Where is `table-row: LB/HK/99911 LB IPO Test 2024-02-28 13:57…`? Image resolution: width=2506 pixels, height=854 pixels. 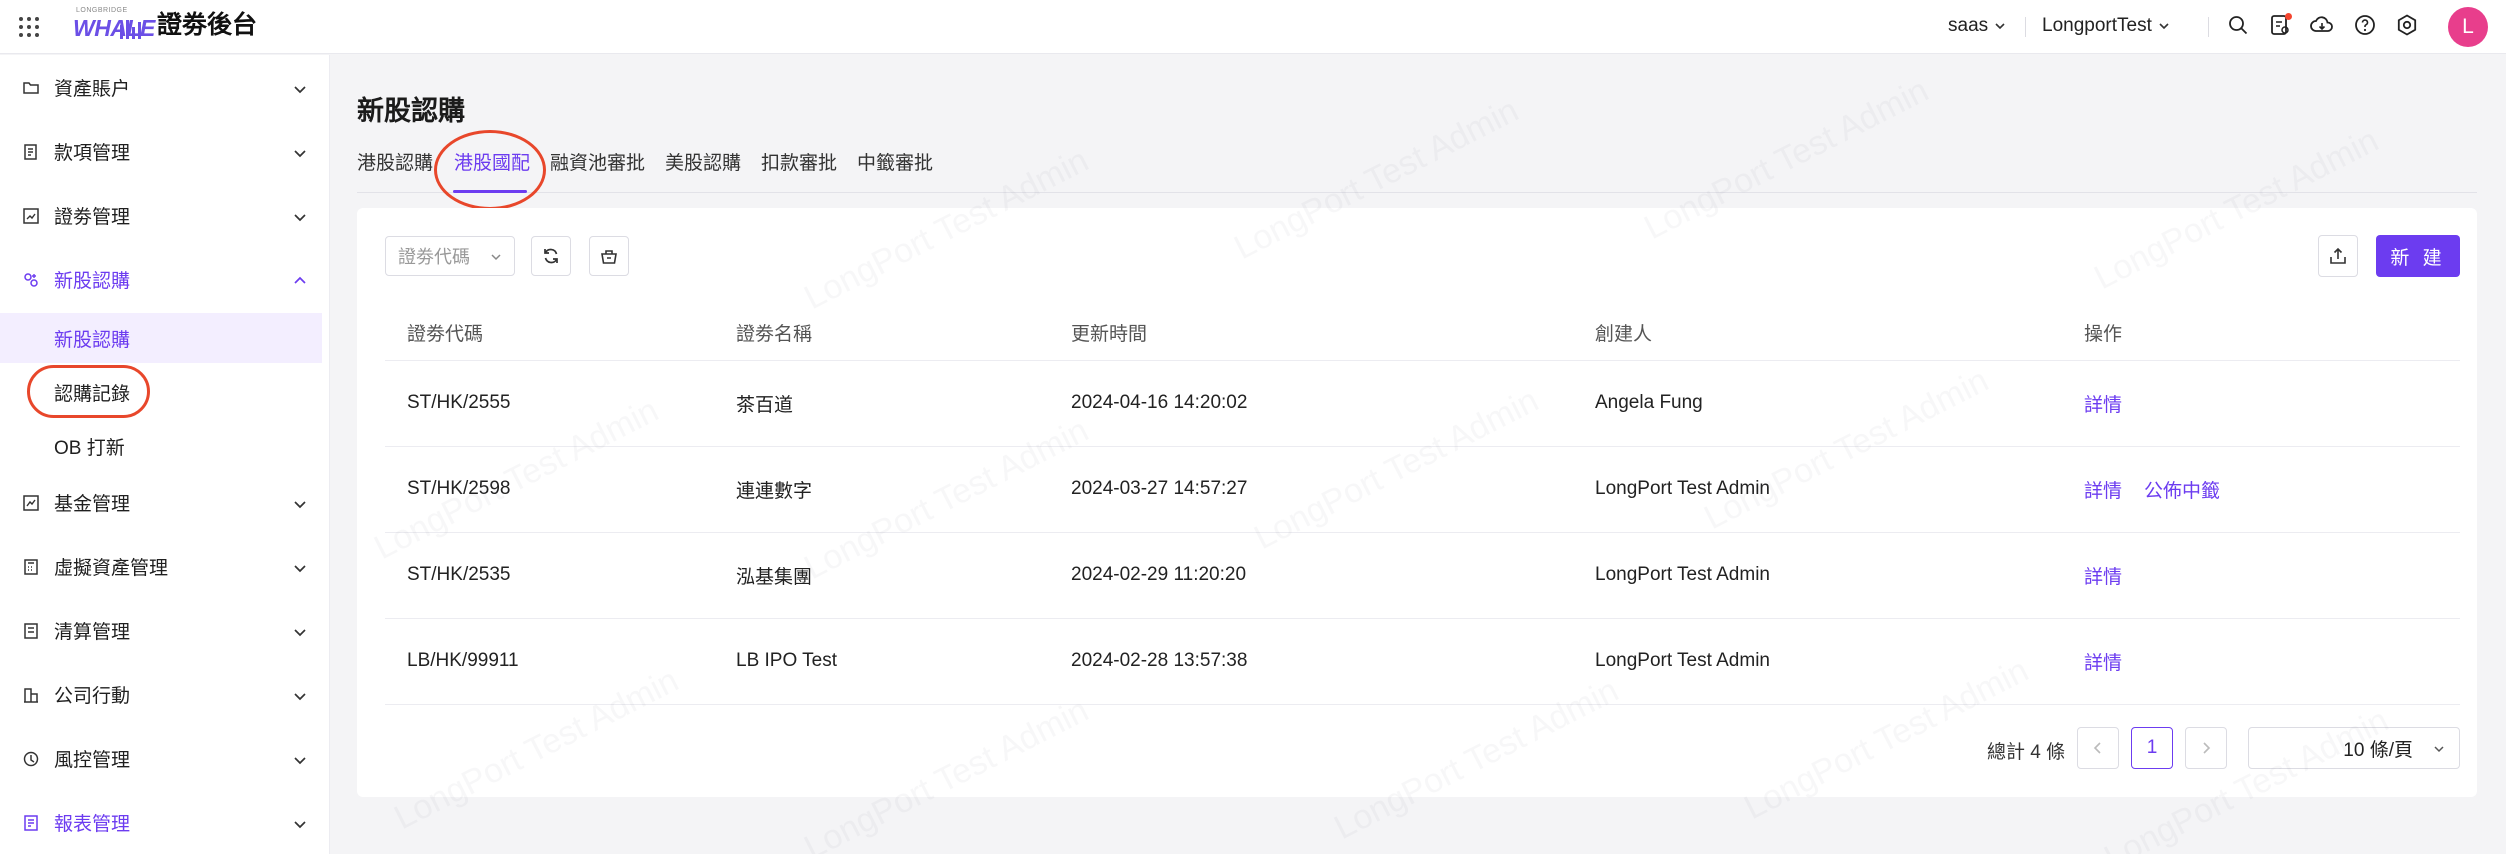 table-row: LB/HK/99911 LB IPO Test 2024-02-28 13:57… is located at coordinates (1422, 661).